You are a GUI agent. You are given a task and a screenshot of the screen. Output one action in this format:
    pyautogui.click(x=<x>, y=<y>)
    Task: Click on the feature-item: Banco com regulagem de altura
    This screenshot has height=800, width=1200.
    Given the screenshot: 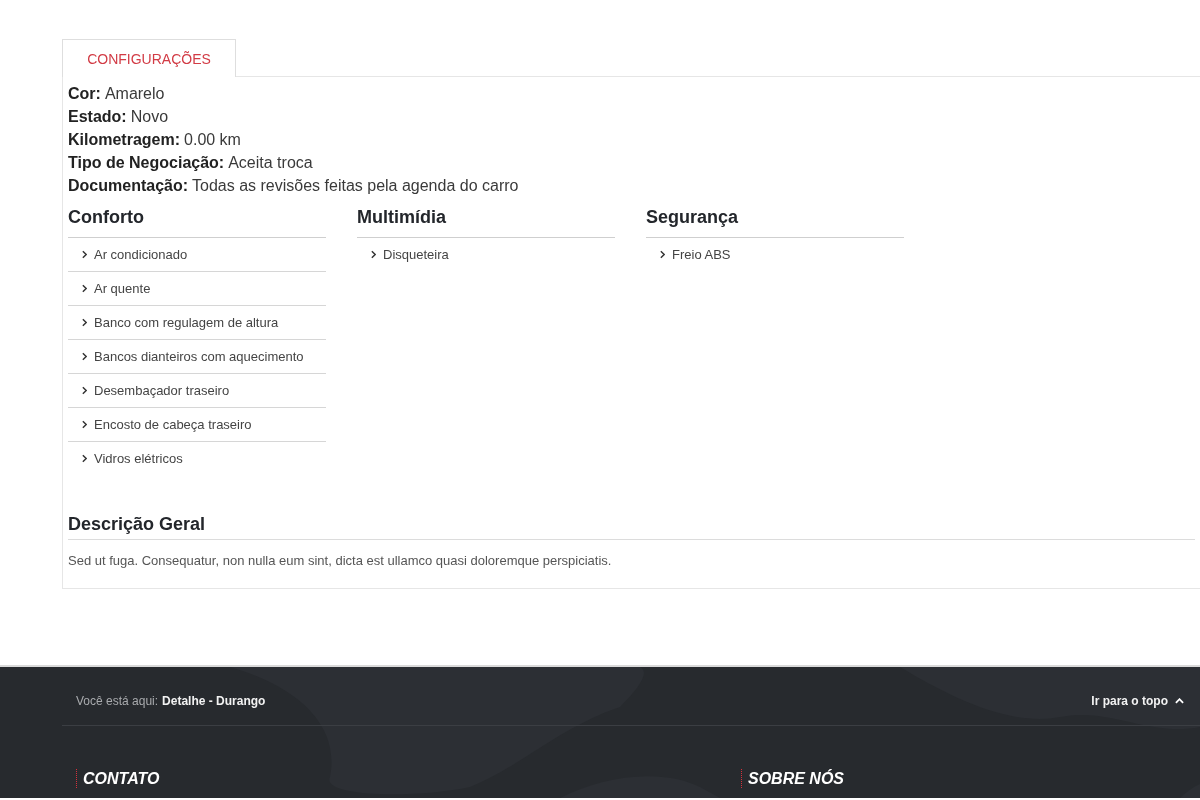 What is the action you would take?
    pyautogui.click(x=186, y=322)
    